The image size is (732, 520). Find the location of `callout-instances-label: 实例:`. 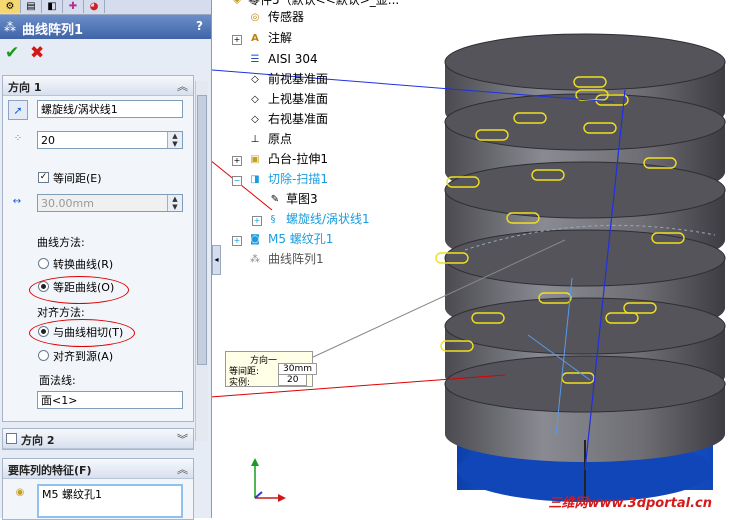

callout-instances-label: 实例: is located at coordinates (240, 383).